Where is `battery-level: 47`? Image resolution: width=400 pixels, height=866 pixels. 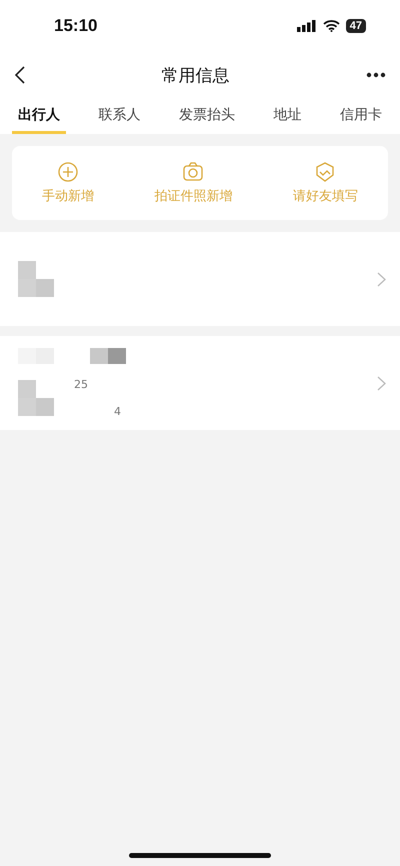 battery-level: 47 is located at coordinates (356, 26).